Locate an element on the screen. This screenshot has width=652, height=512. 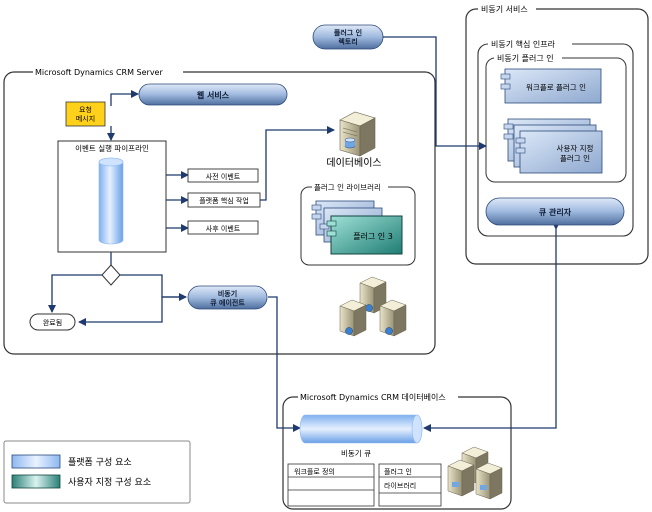
plugin-3-label: 플러그 인 3 is located at coordinates (373, 236).